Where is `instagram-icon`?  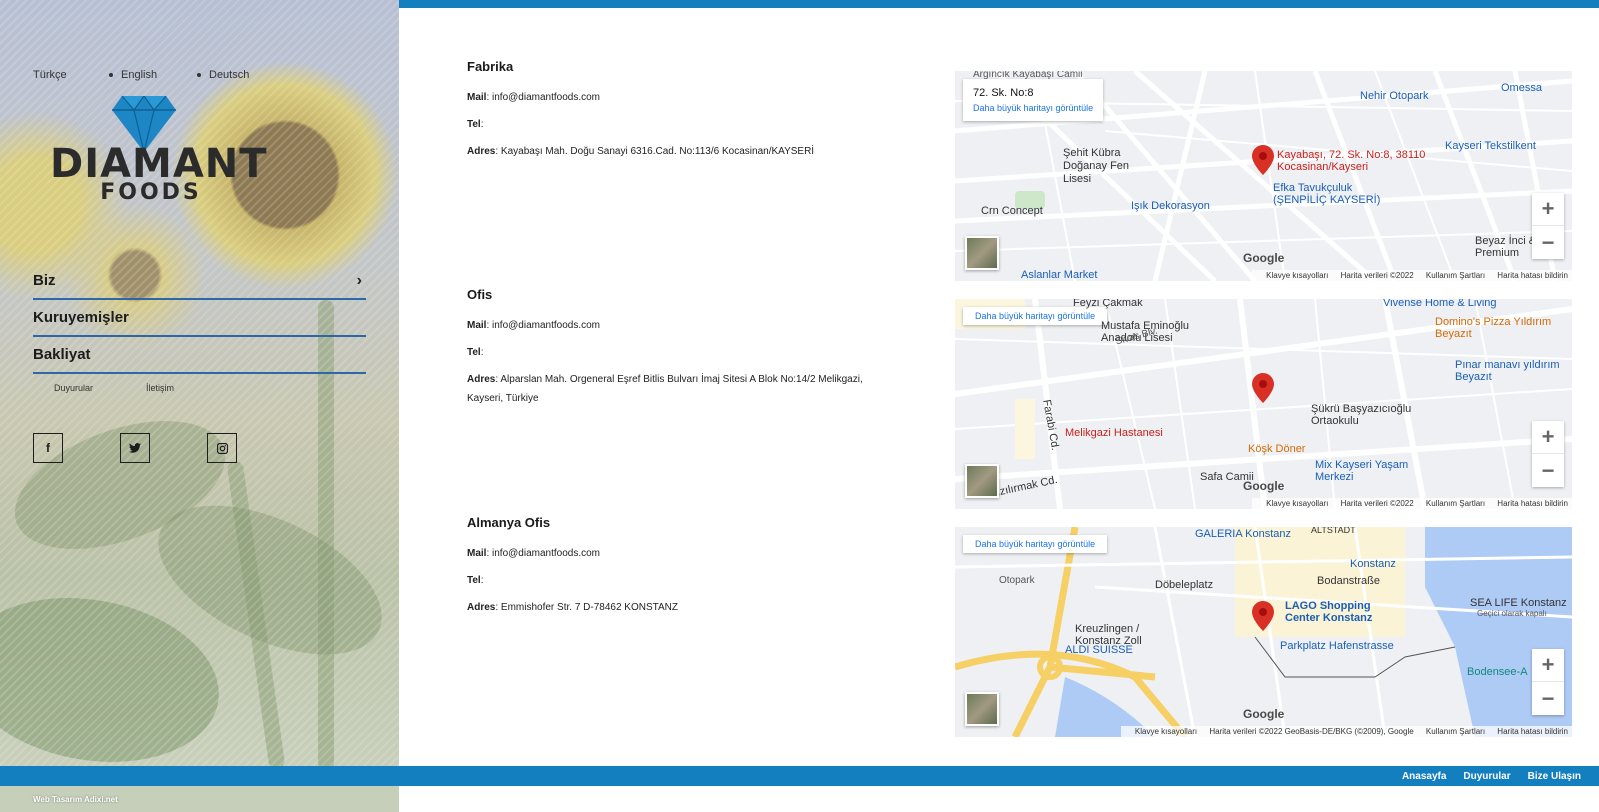
instagram-icon is located at coordinates (222, 448).